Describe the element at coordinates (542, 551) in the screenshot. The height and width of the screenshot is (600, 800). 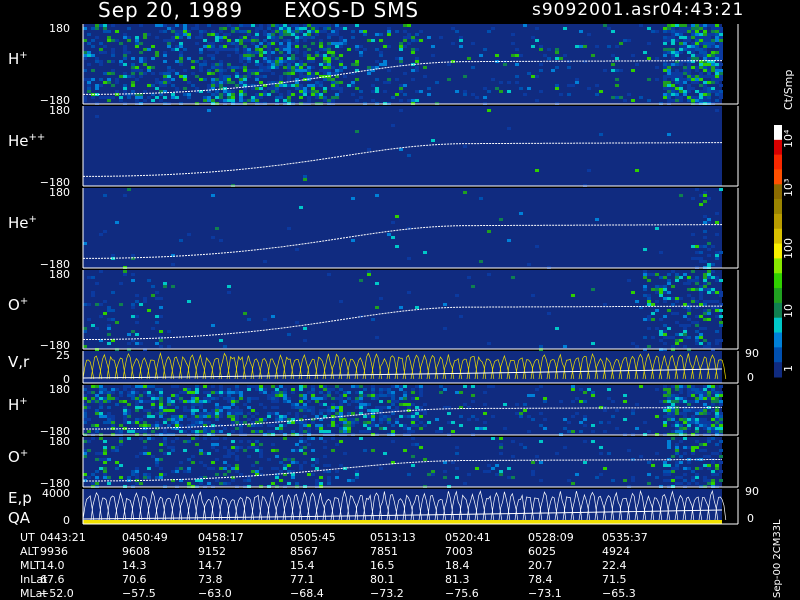
I see `table-cell: 6025` at that location.